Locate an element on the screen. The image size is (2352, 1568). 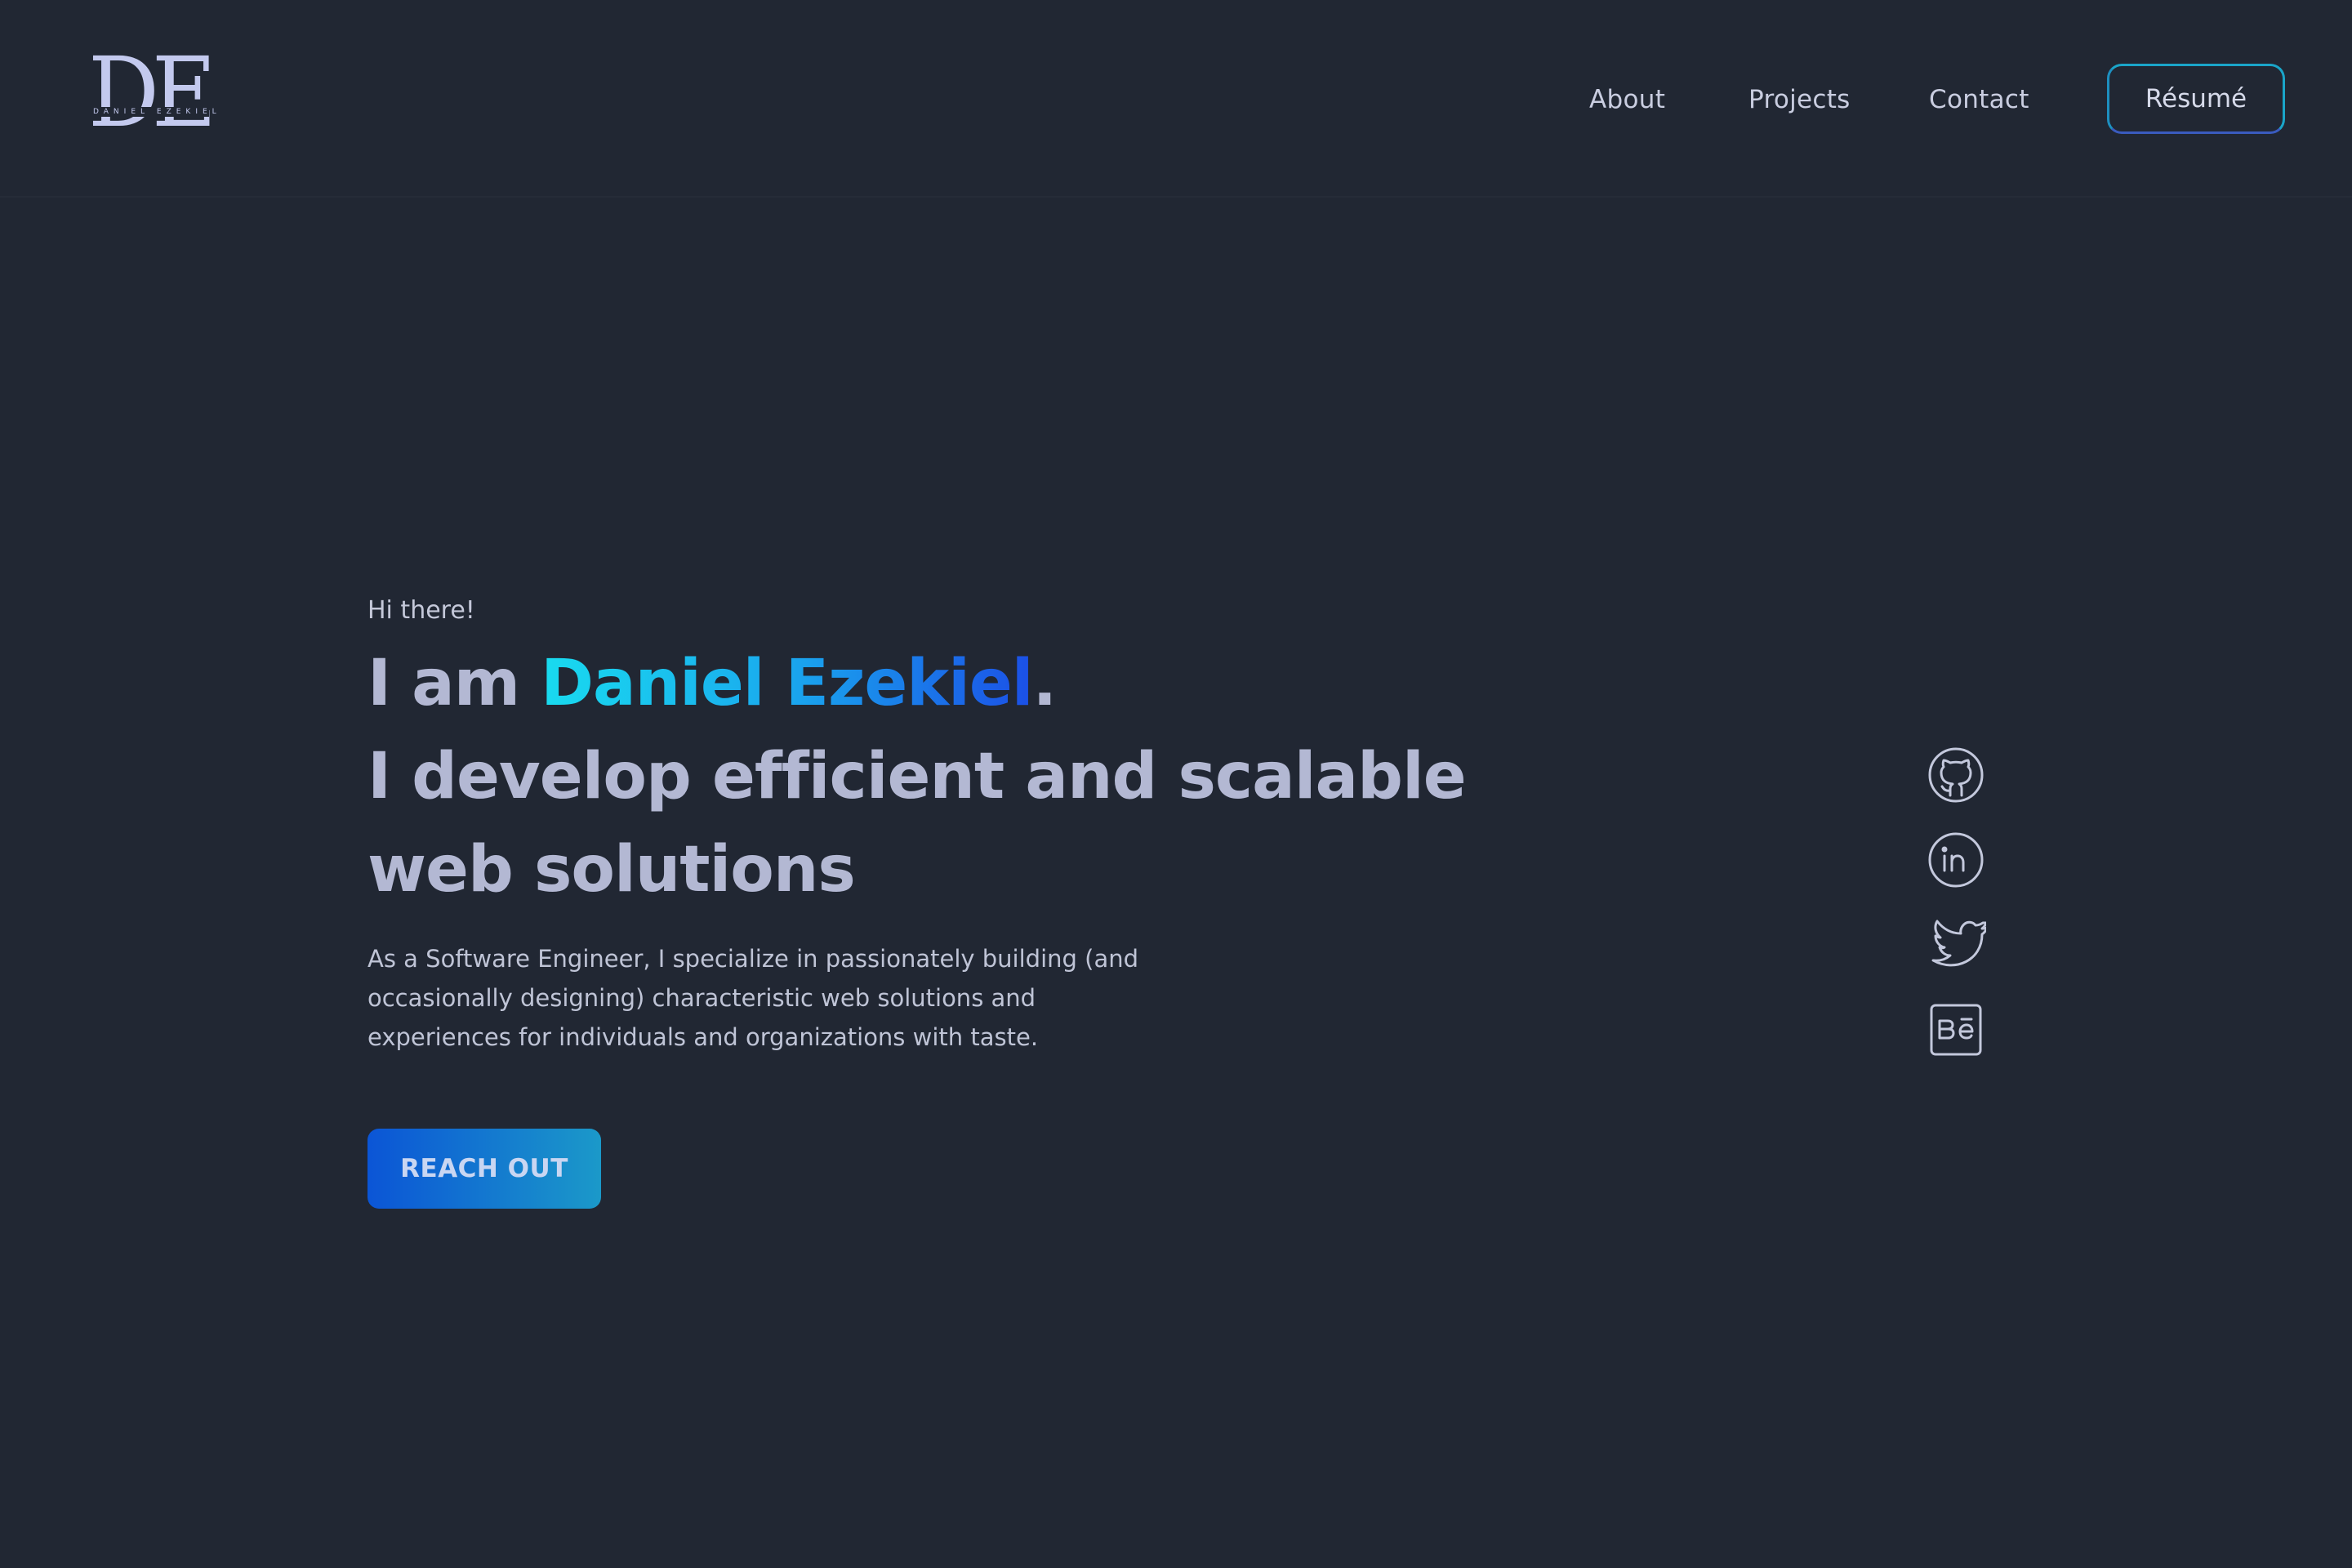
logo-letters: DE is located at coordinates (152, 92).